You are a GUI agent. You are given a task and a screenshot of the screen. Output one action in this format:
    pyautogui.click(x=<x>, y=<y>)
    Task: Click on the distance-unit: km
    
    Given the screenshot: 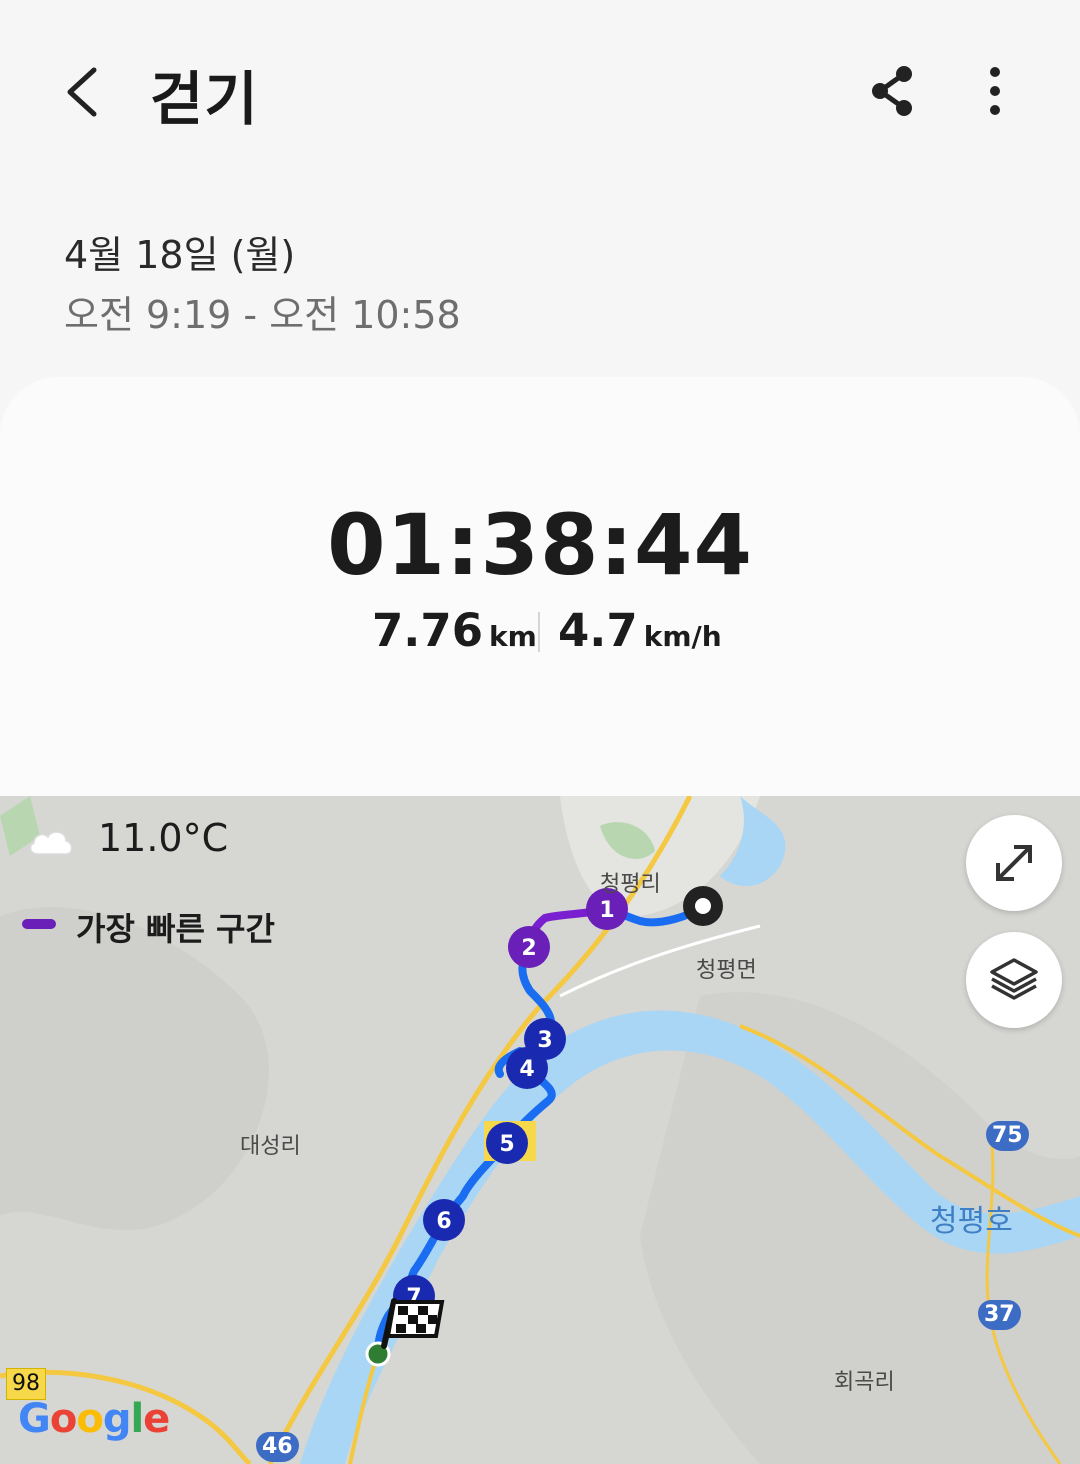 What is the action you would take?
    pyautogui.click(x=513, y=636)
    